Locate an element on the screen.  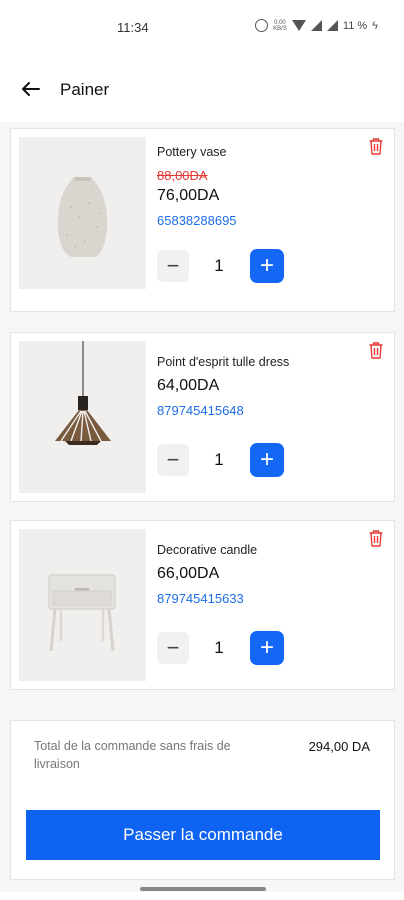
total-value: 294,00 DA is located at coordinates (339, 746).